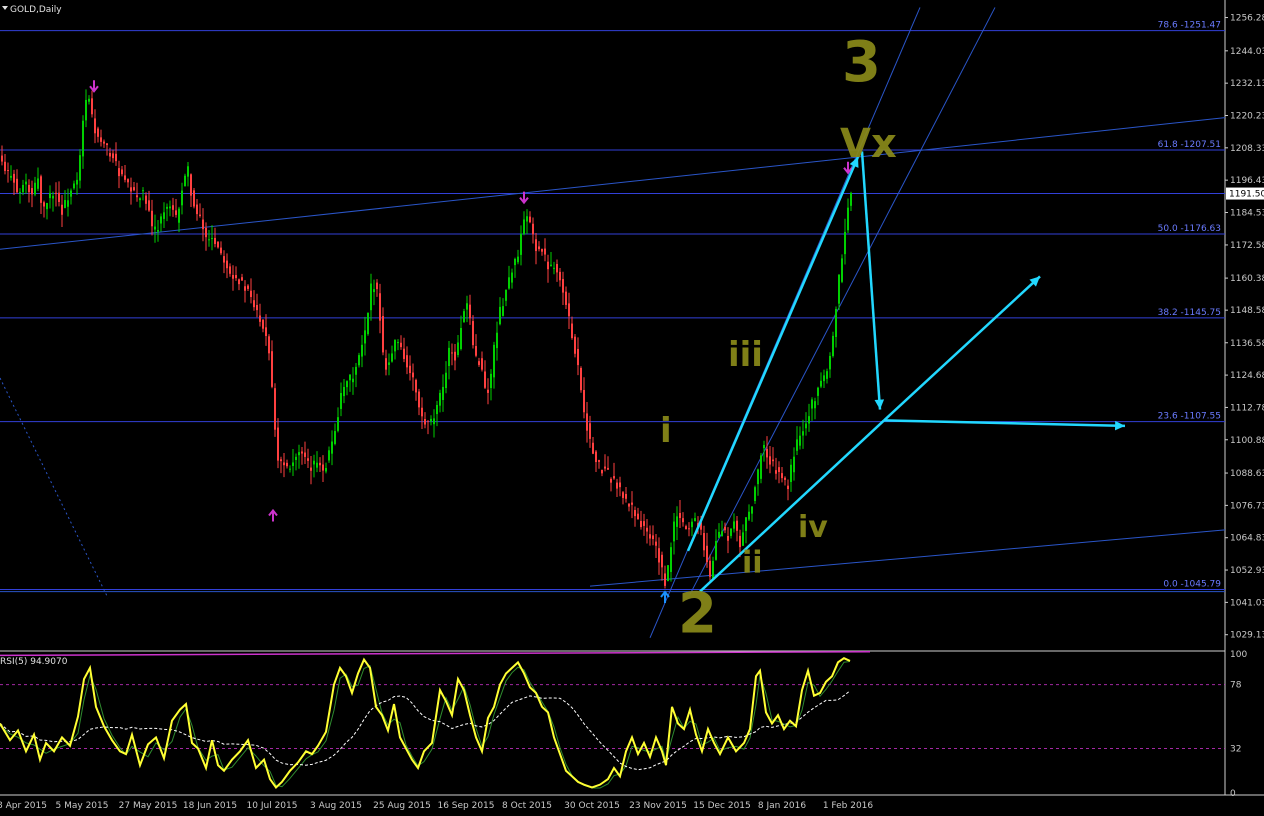 Image resolution: width=1264 pixels, height=816 pixels. What do you see at coordinates (1247, 149) in the screenshot?
I see `price-tick-label: 1208.33` at bounding box center [1247, 149].